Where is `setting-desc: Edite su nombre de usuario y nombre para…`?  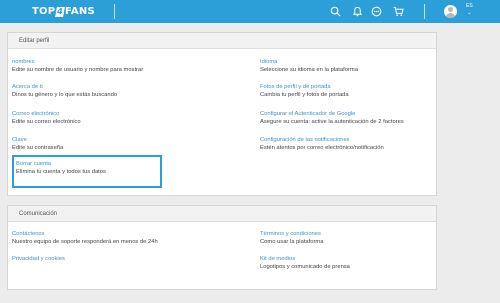
setting-desc: Edite su nombre de usuario y nombre para… is located at coordinates (78, 70).